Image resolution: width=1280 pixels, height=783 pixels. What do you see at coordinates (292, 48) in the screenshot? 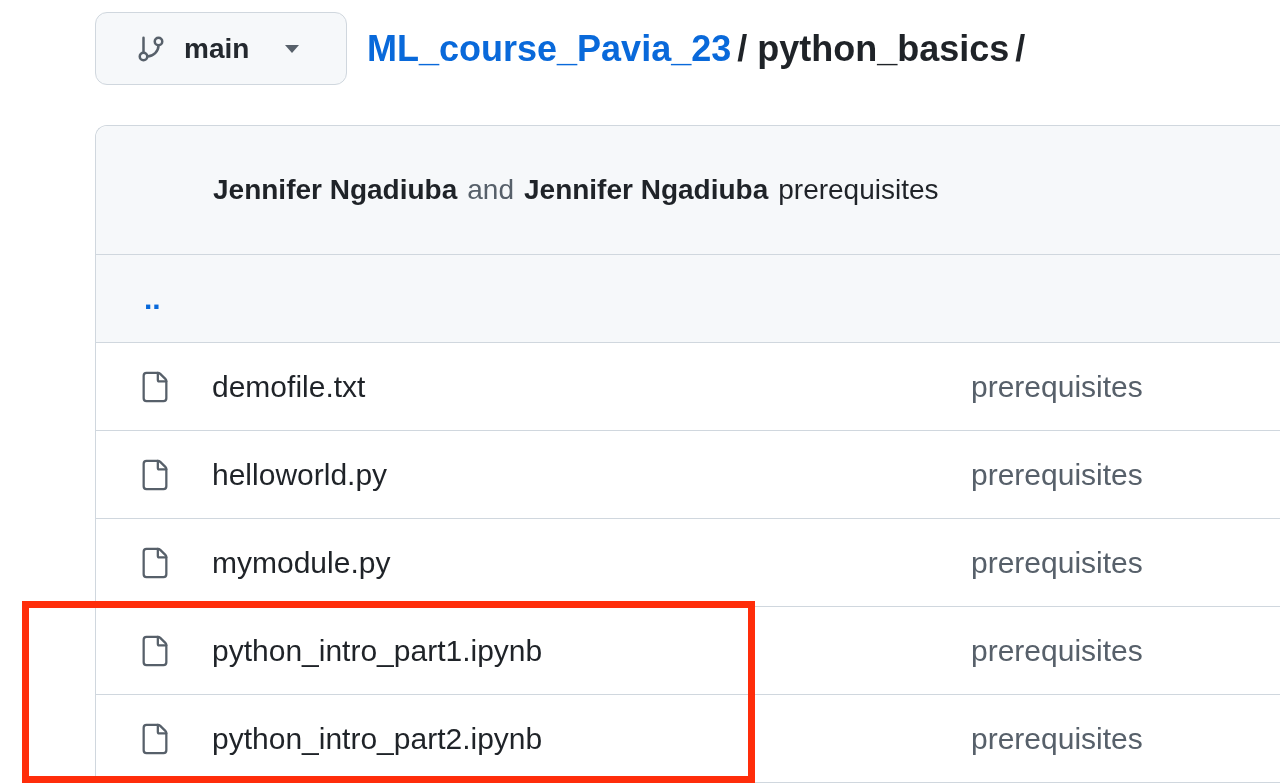
I see `caret-icon` at bounding box center [292, 48].